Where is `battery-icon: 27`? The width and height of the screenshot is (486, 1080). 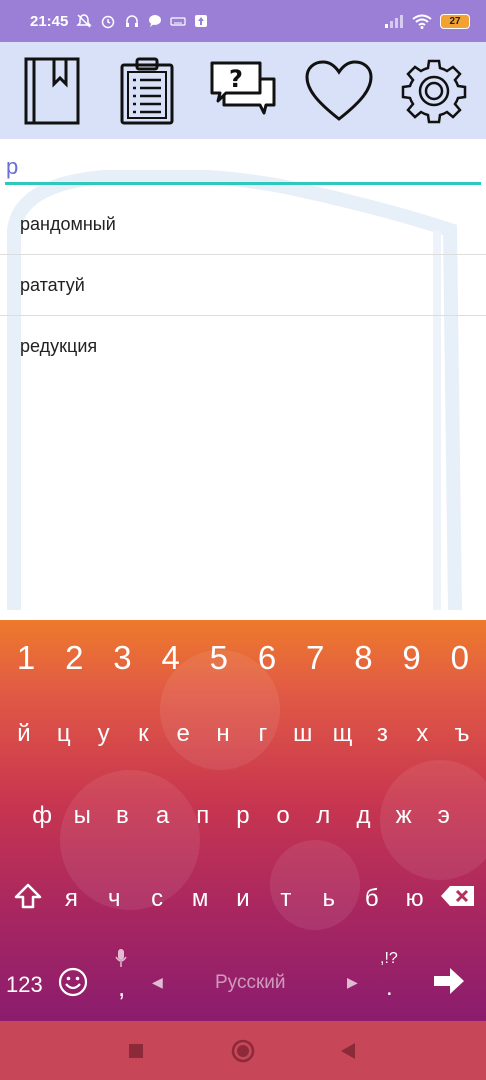 battery-icon: 27 is located at coordinates (455, 21).